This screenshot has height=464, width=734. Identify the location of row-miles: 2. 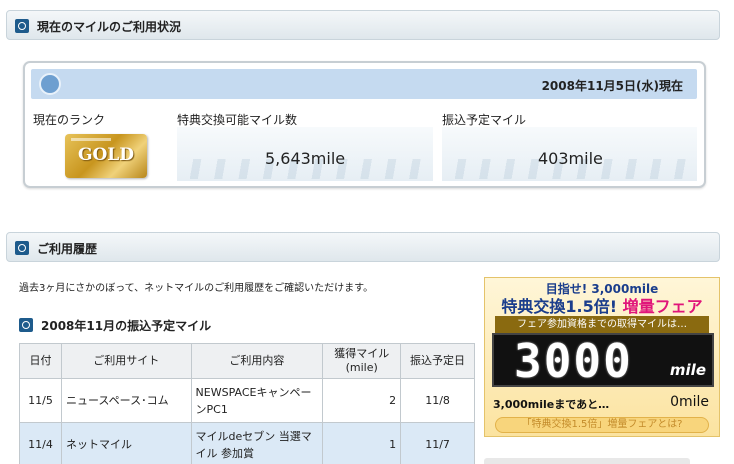
(362, 400).